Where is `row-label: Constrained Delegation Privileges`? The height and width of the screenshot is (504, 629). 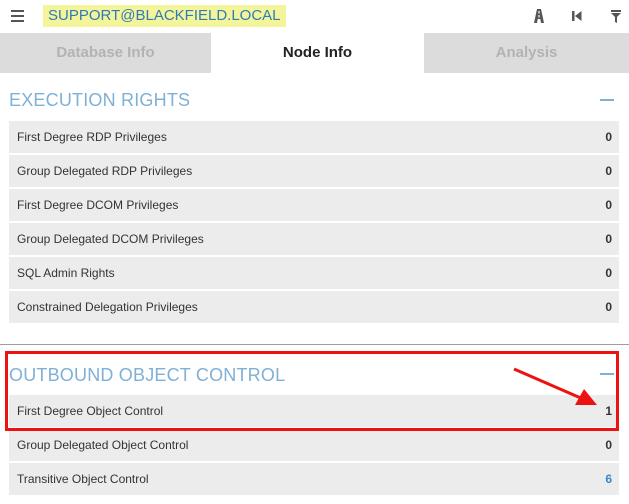
row-label: Constrained Delegation Privileges is located at coordinates (107, 307).